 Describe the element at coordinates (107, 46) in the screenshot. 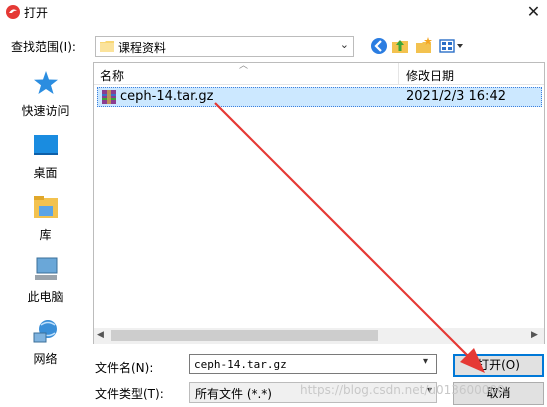

I see `folder-icon` at that location.